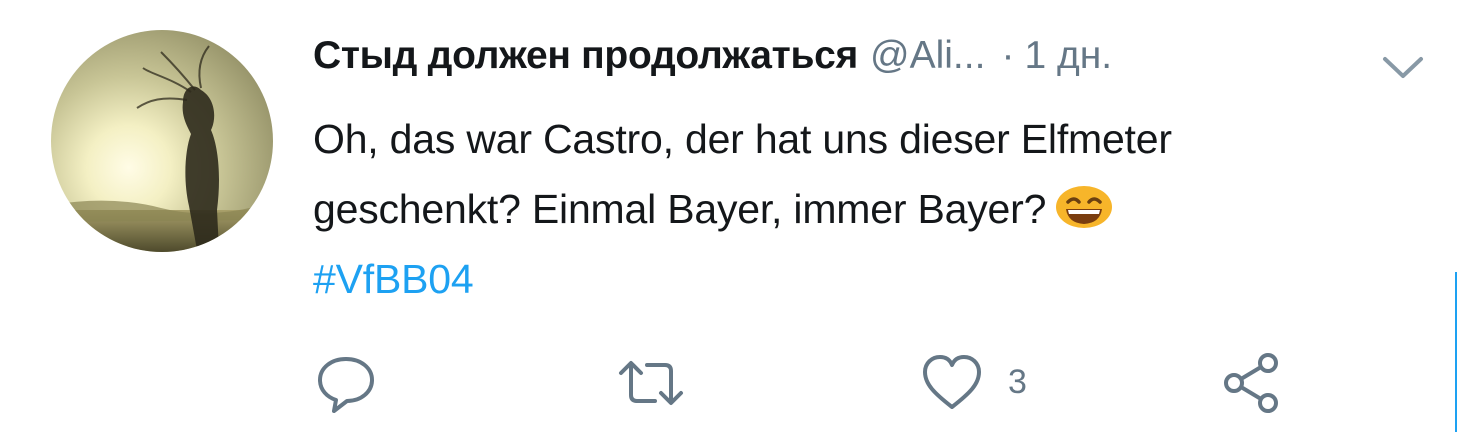 This screenshot has width=1460, height=436. I want to click on avatar-image, so click(162, 141).